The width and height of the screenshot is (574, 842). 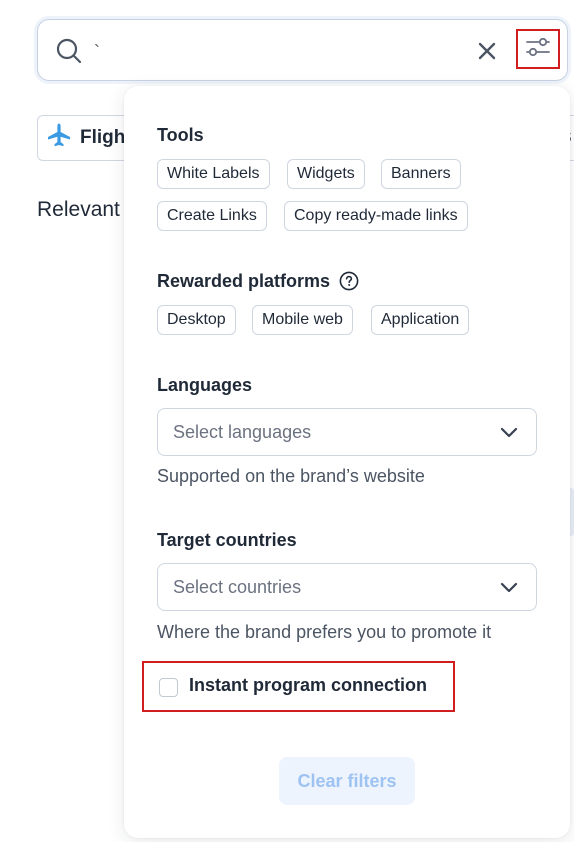 I want to click on tag-widgets: Widgets, so click(x=326, y=174).